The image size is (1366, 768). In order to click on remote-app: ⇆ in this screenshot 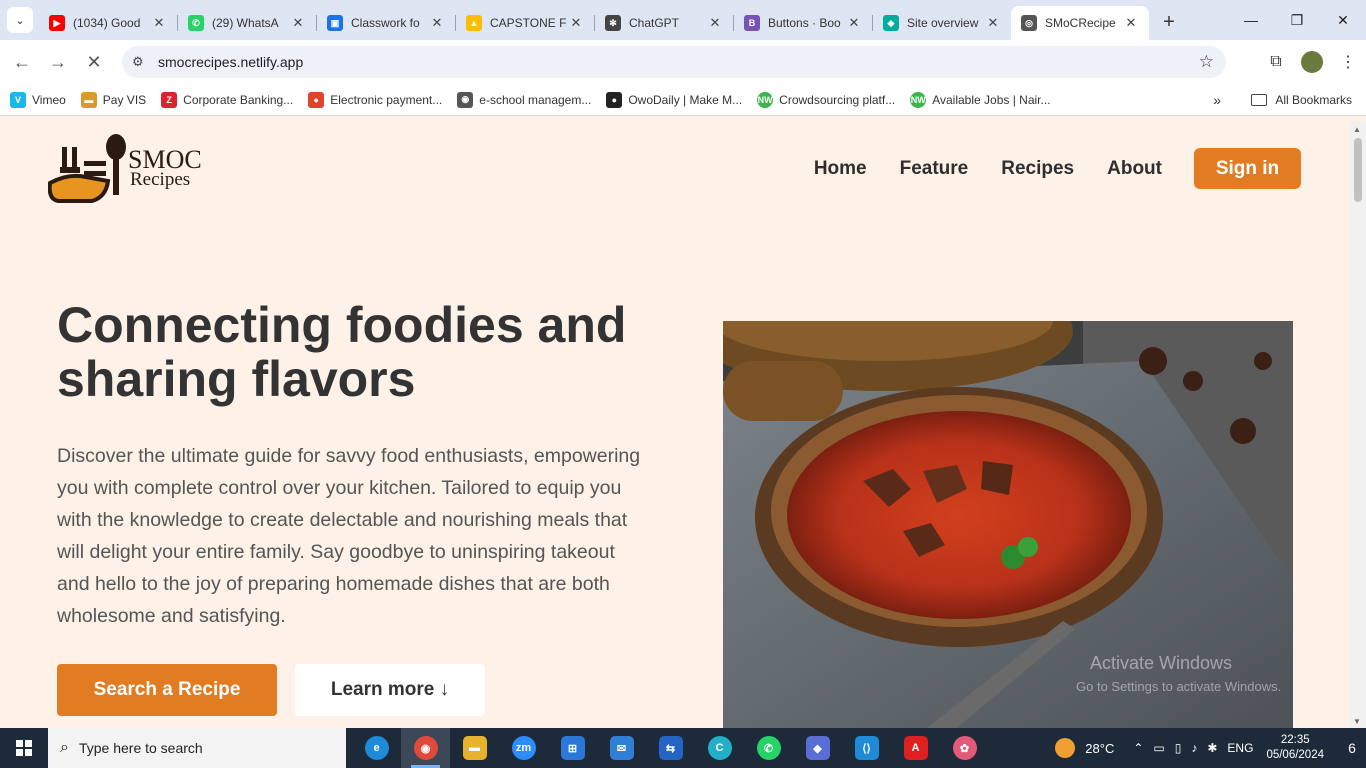, I will do `click(670, 748)`.